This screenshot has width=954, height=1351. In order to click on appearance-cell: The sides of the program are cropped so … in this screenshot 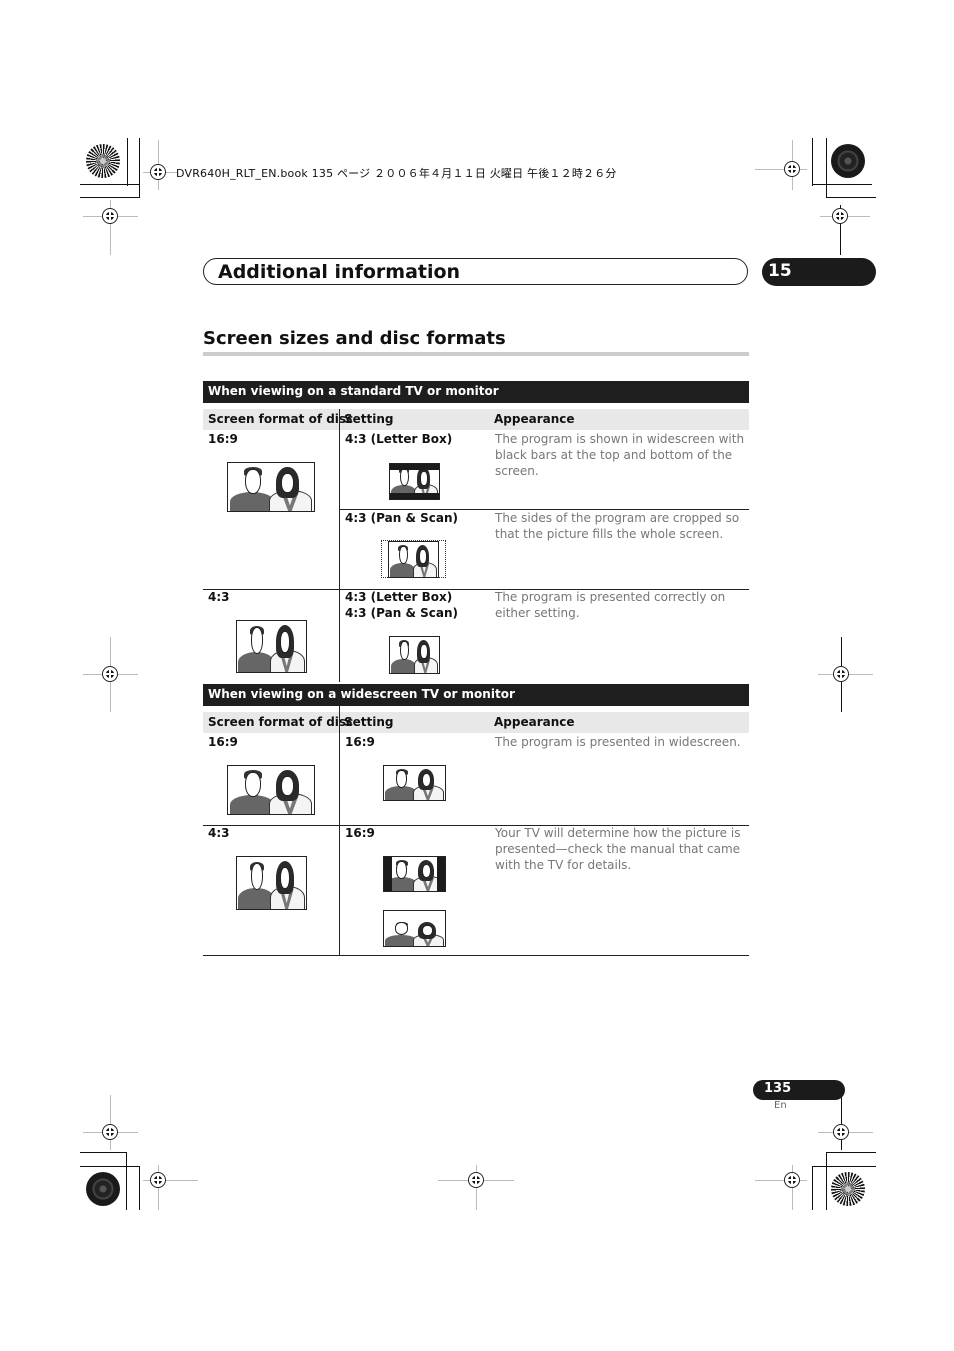, I will do `click(617, 526)`.